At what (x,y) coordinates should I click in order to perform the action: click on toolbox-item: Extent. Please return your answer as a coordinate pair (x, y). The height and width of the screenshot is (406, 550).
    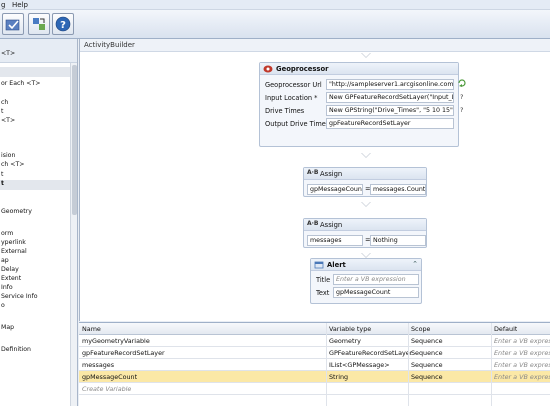
    Looking at the image, I should click on (11, 278).